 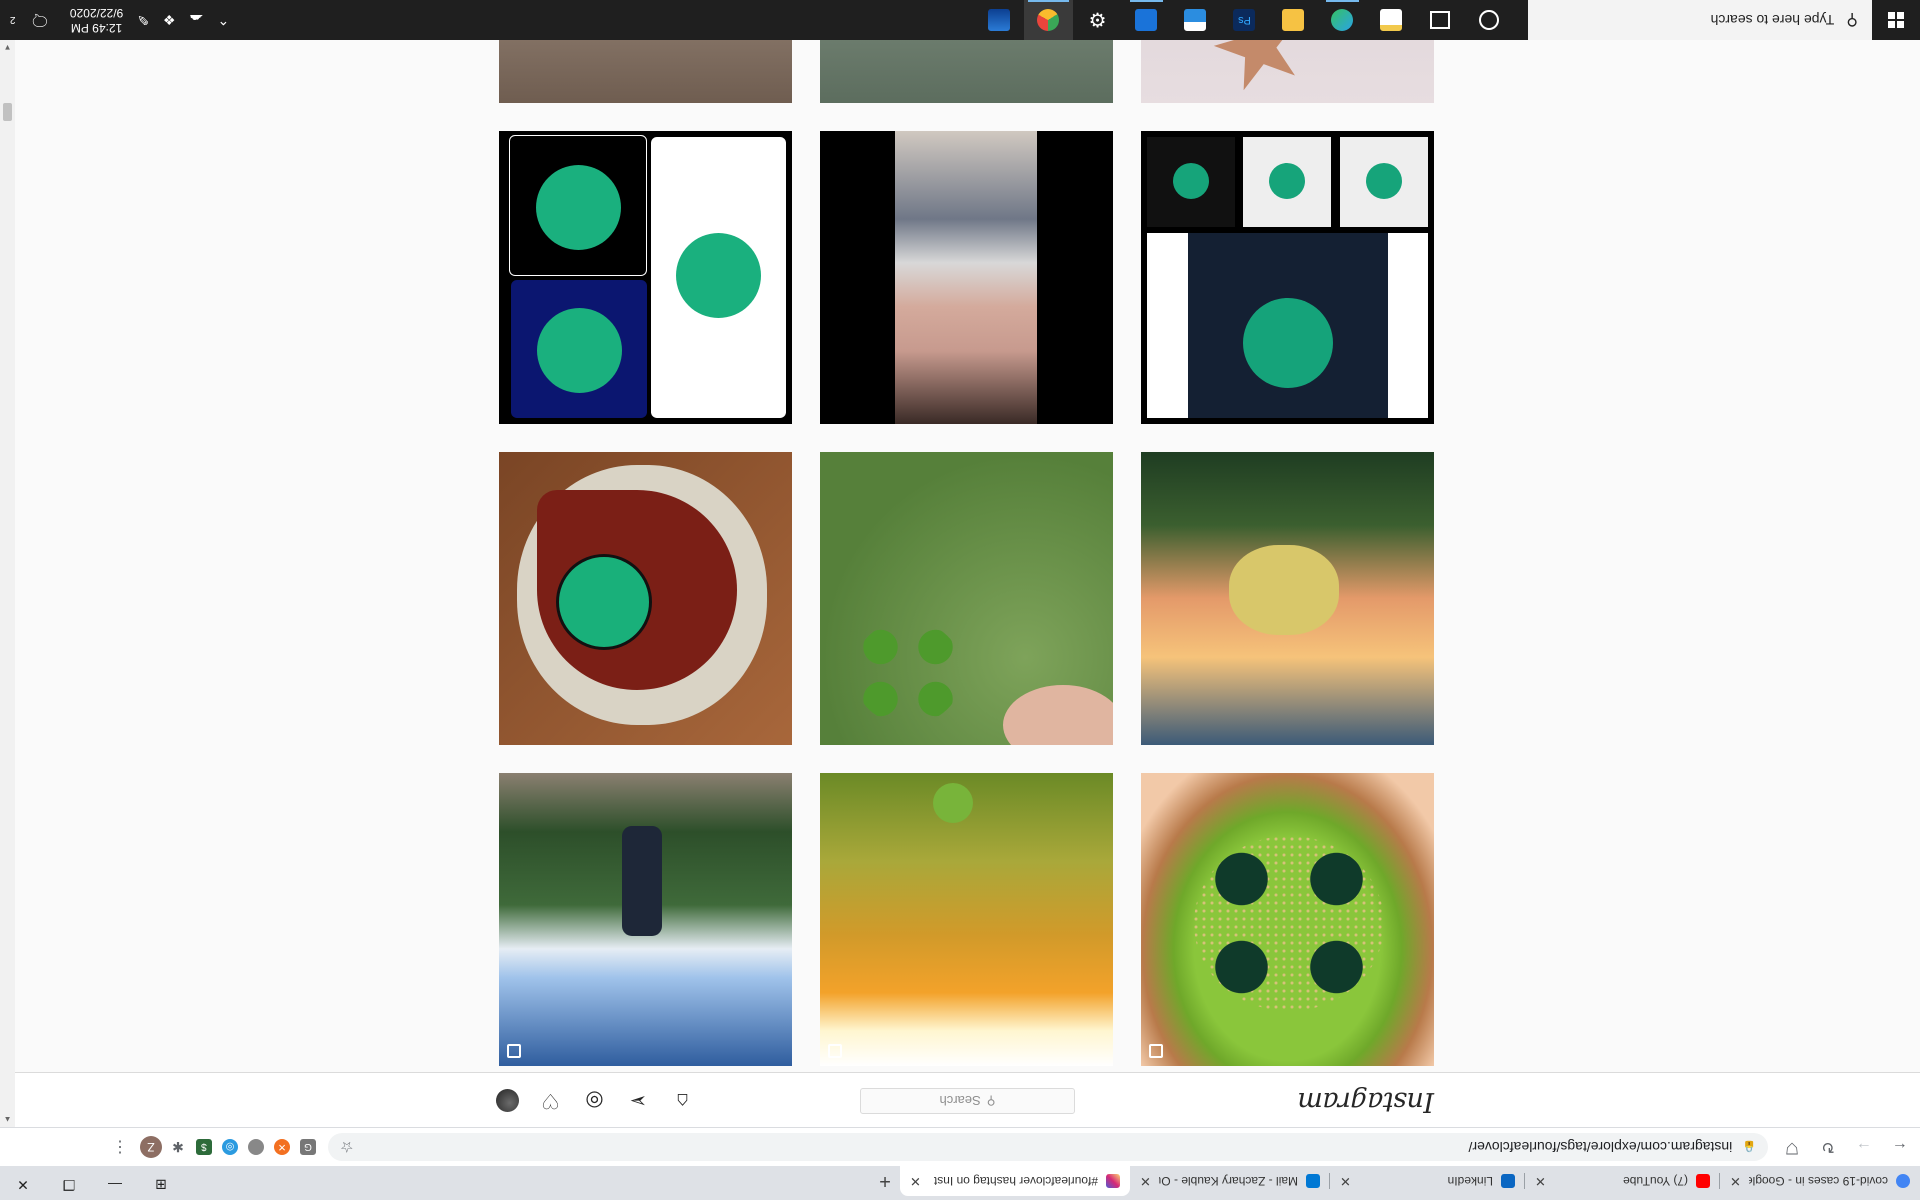 I want to click on puzzle-extensions-icon: ✱, so click(x=178, y=1147).